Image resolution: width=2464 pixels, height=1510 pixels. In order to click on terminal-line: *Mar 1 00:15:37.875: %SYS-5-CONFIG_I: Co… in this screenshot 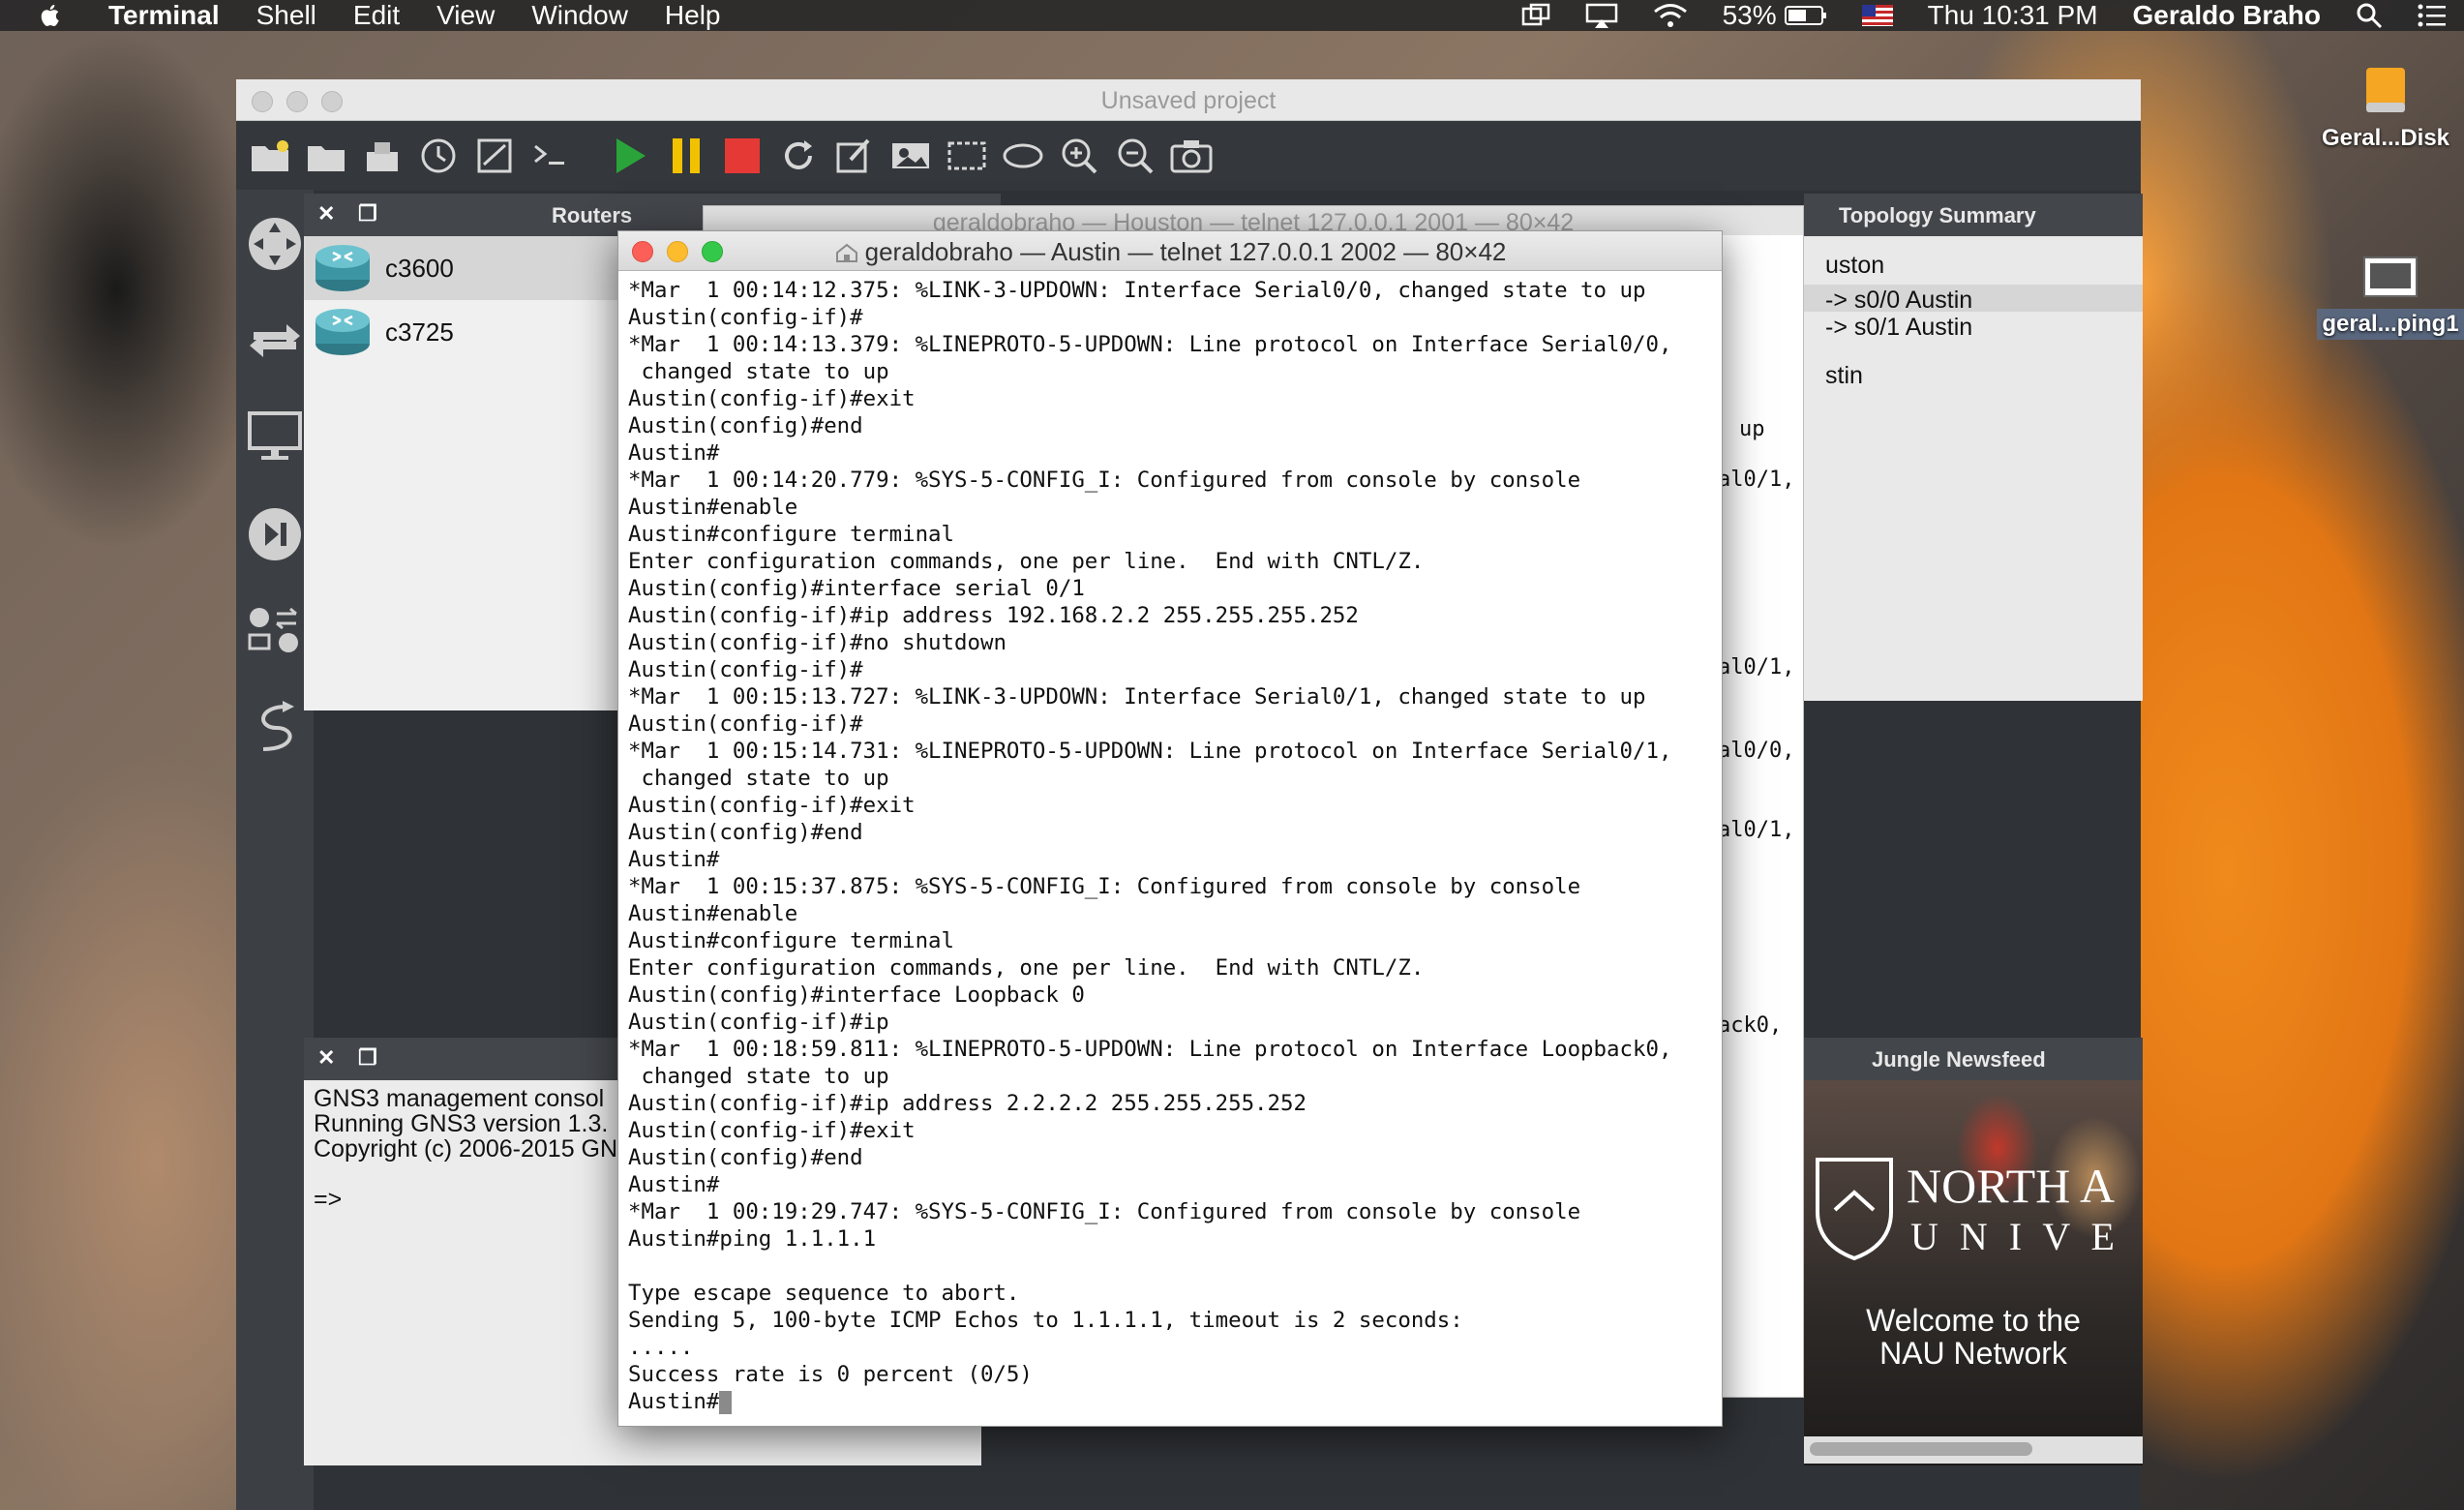, I will do `click(1104, 886)`.